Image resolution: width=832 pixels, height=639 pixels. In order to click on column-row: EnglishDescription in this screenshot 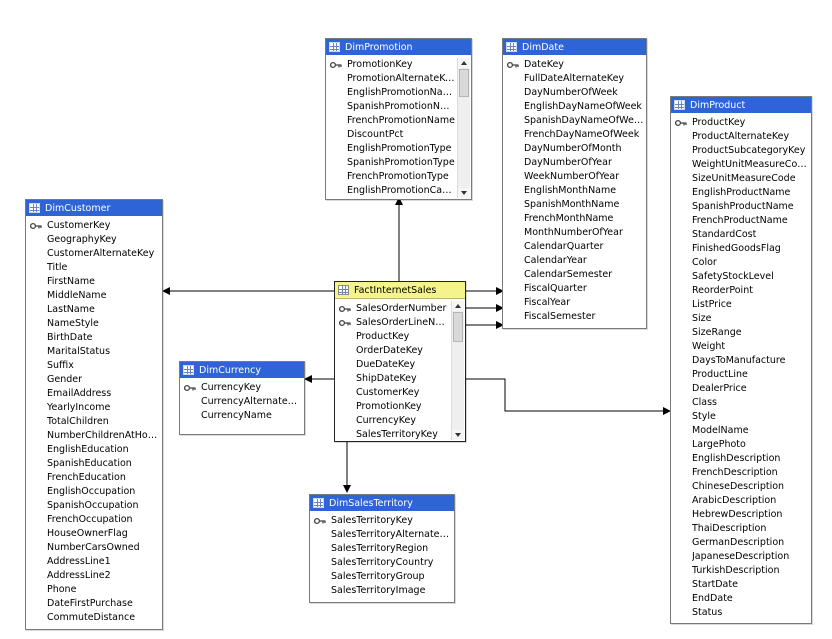, I will do `click(741, 459)`.